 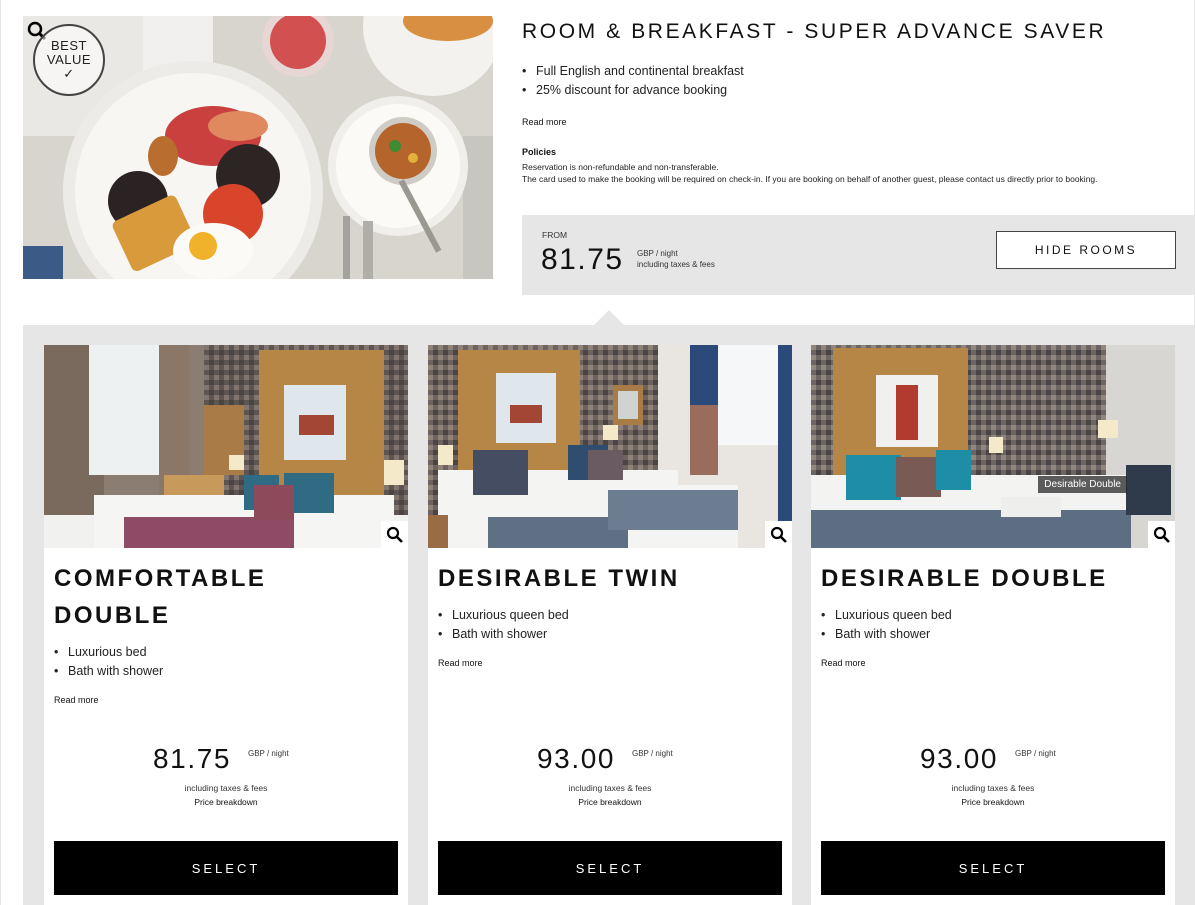 I want to click on room-title: DESIRABLE DOUBLE, so click(x=964, y=578).